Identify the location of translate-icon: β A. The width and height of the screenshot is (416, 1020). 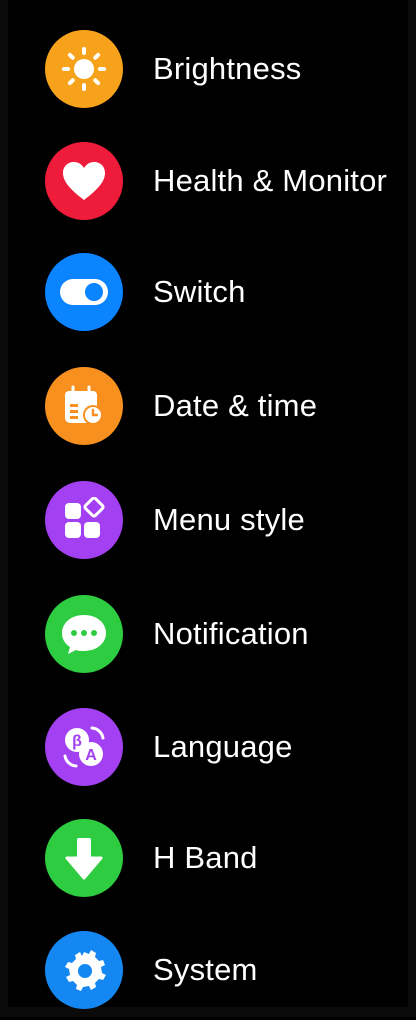
(84, 747).